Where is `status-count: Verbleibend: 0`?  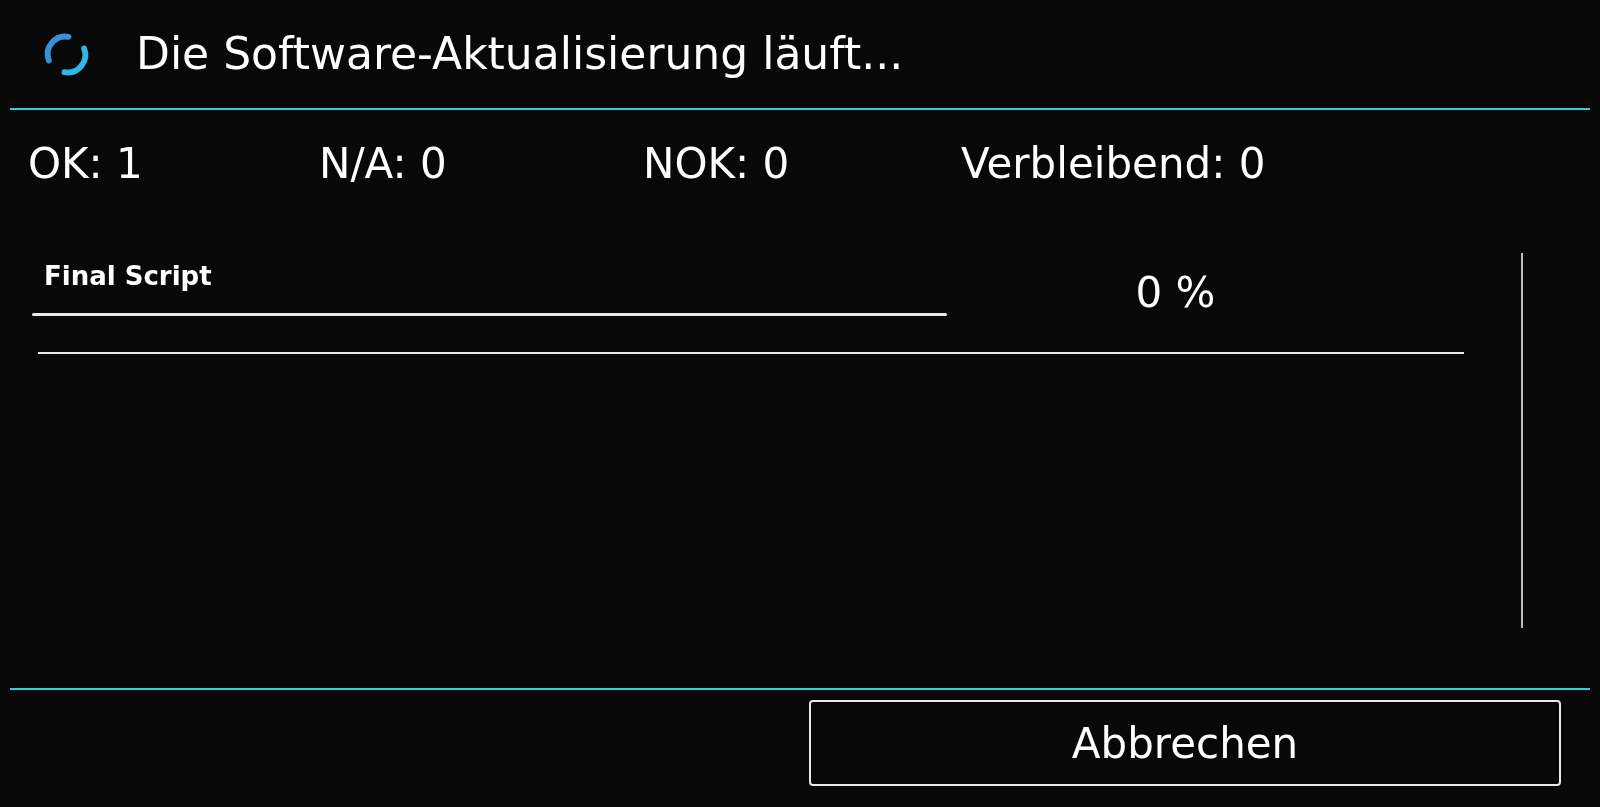
status-count: Verbleibend: 0 is located at coordinates (1113, 164).